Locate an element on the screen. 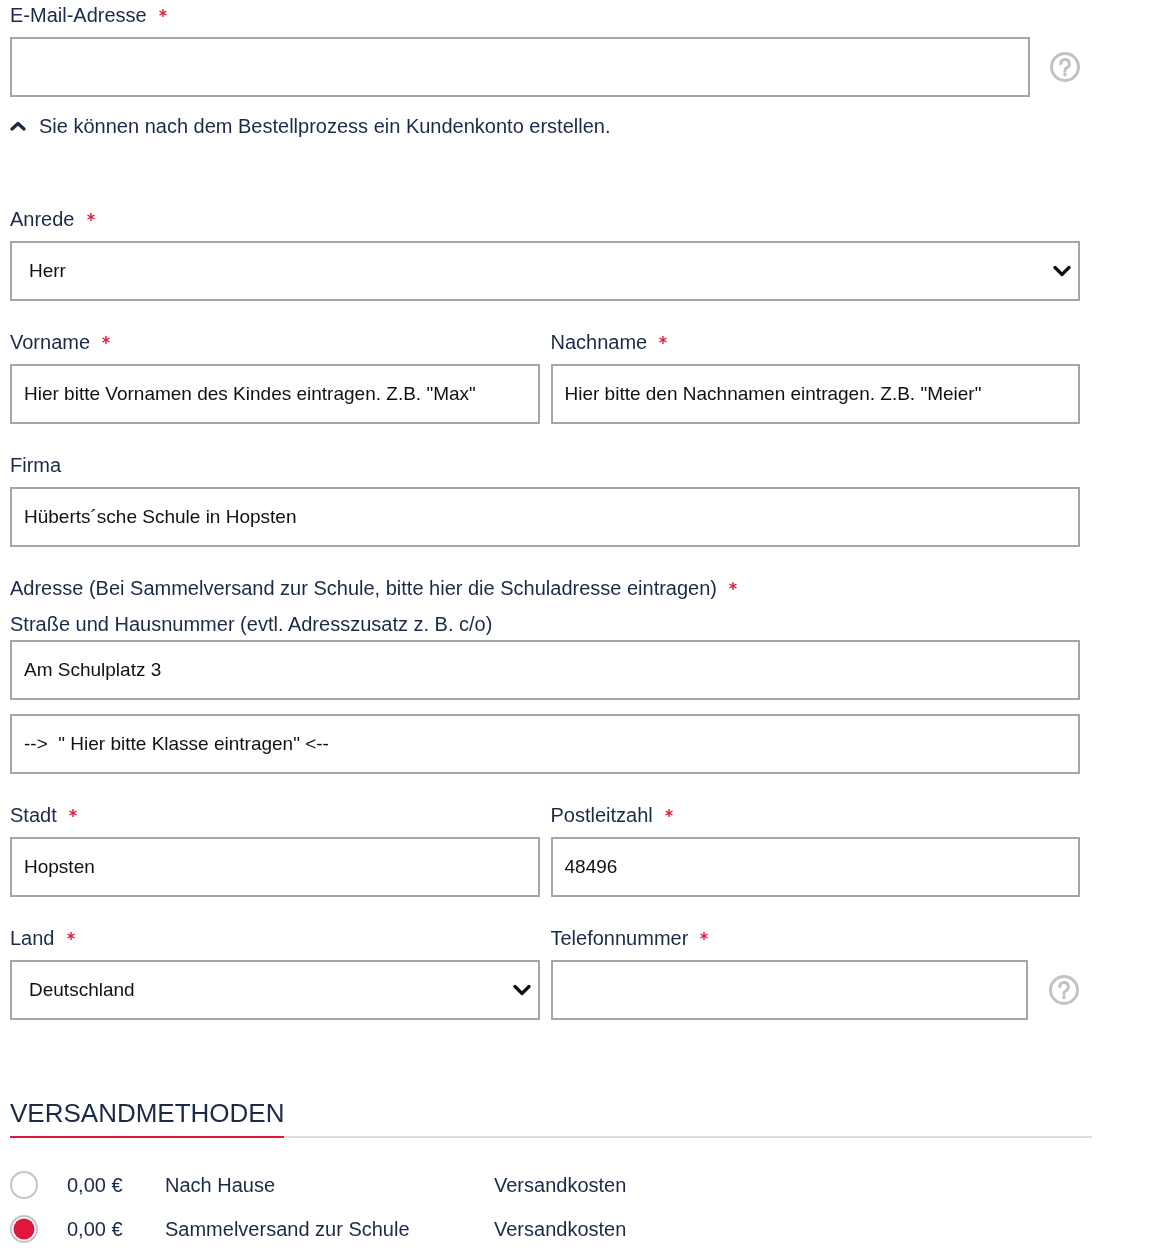 The width and height of the screenshot is (1152, 1252). field-label: E-Mail-Adresse is located at coordinates (78, 15).